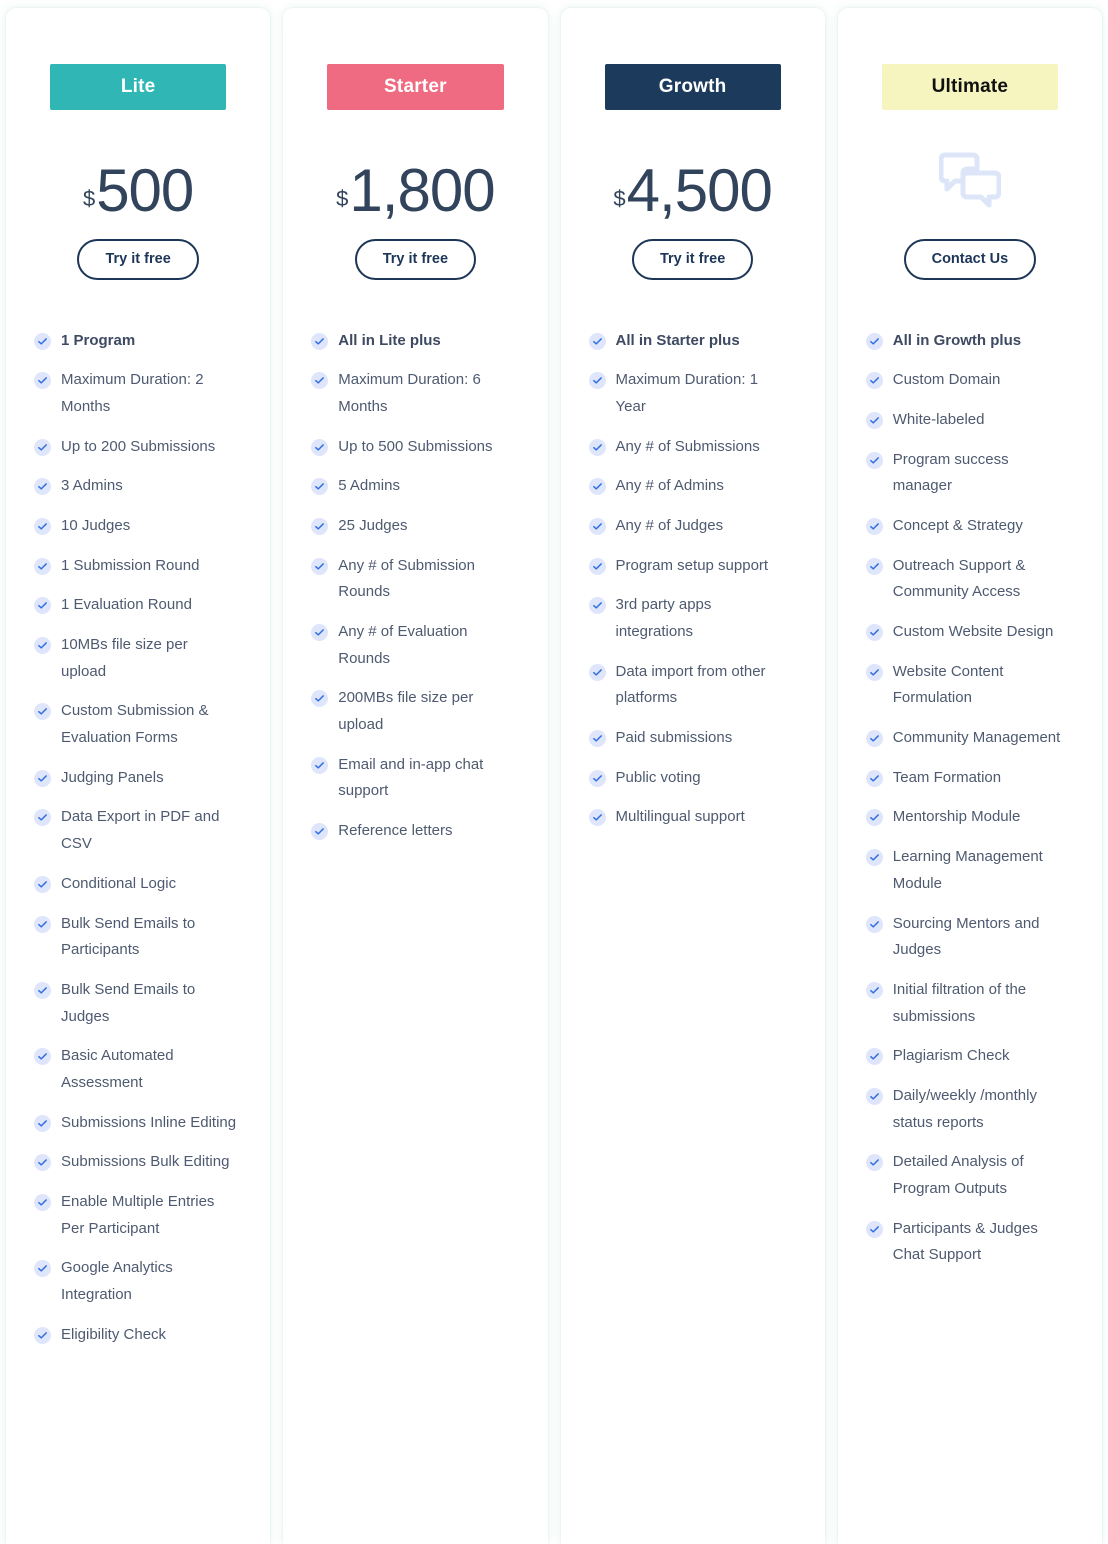  I want to click on feature-list-item: Data Export in PDF and CSV, so click(135, 830).